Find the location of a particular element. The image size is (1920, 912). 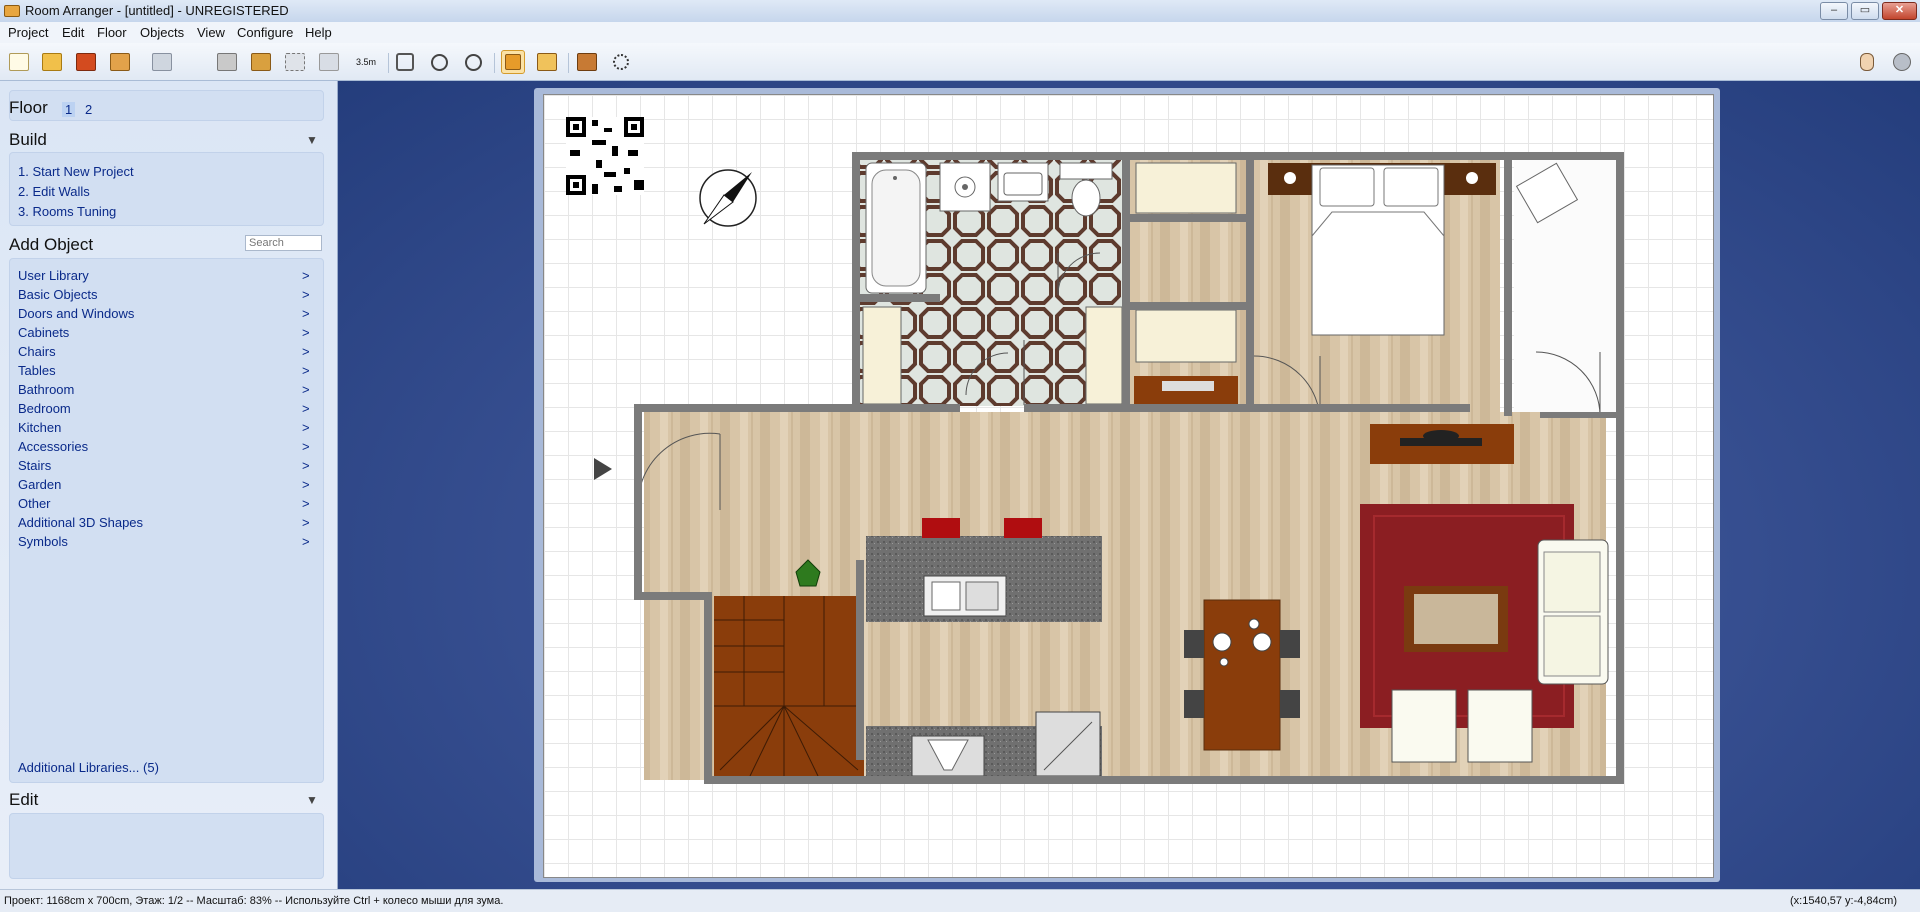

edit-walls-link: 2. Edit Walls is located at coordinates (54, 191).